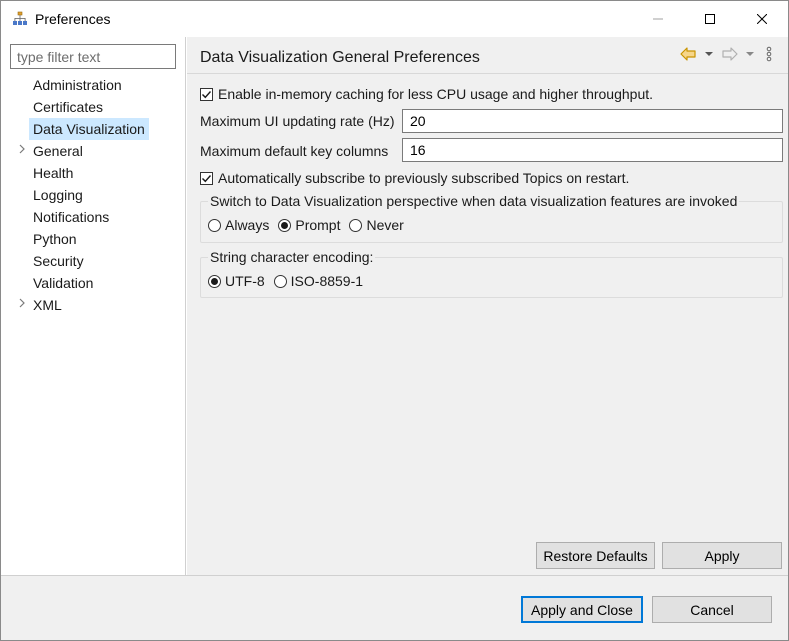 Image resolution: width=789 pixels, height=641 pixels. Describe the element at coordinates (595, 555) in the screenshot. I see `restore-defaults-button: Restore Defaults` at that location.